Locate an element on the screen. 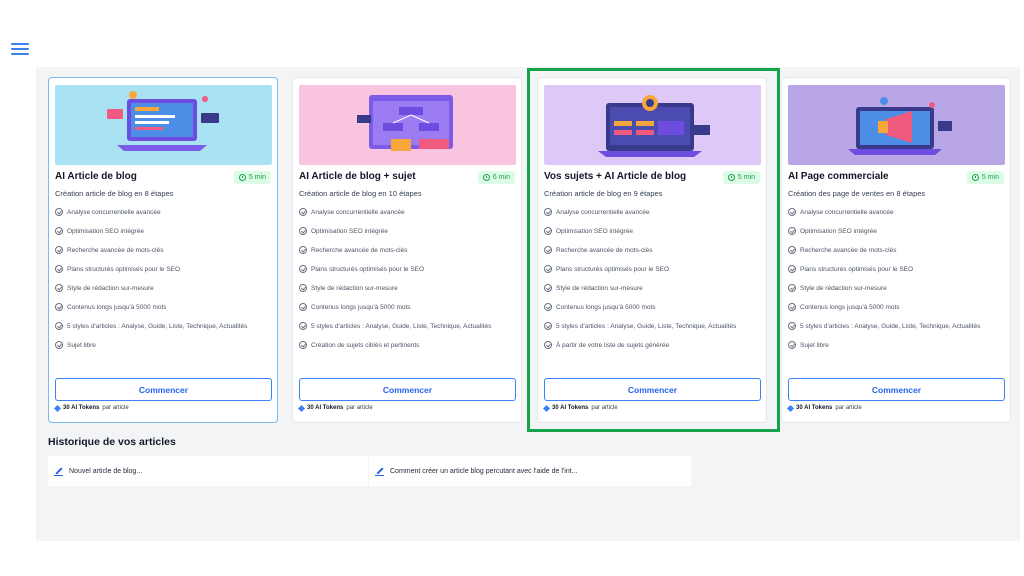 The width and height of the screenshot is (1024, 576). duration-badge: 6 min is located at coordinates (496, 177).